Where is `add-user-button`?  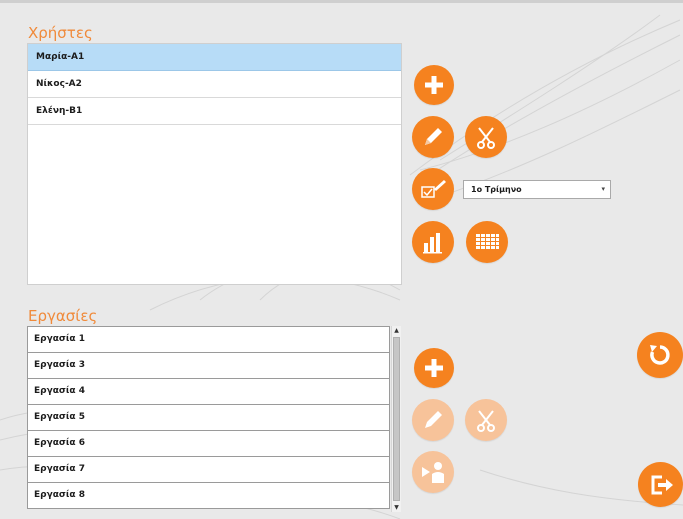 add-user-button is located at coordinates (434, 85).